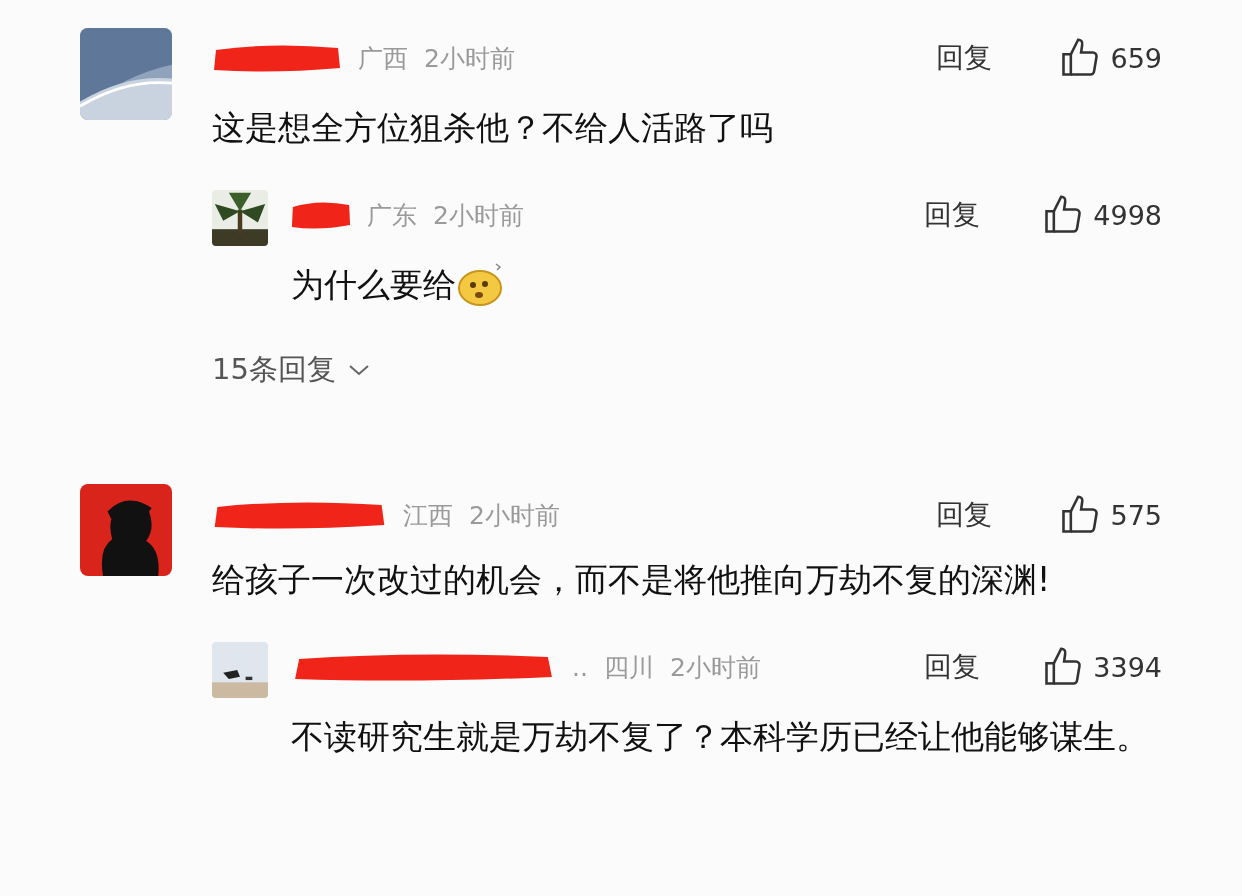 The image size is (1242, 896). I want to click on like-count: 3394, so click(1127, 667).